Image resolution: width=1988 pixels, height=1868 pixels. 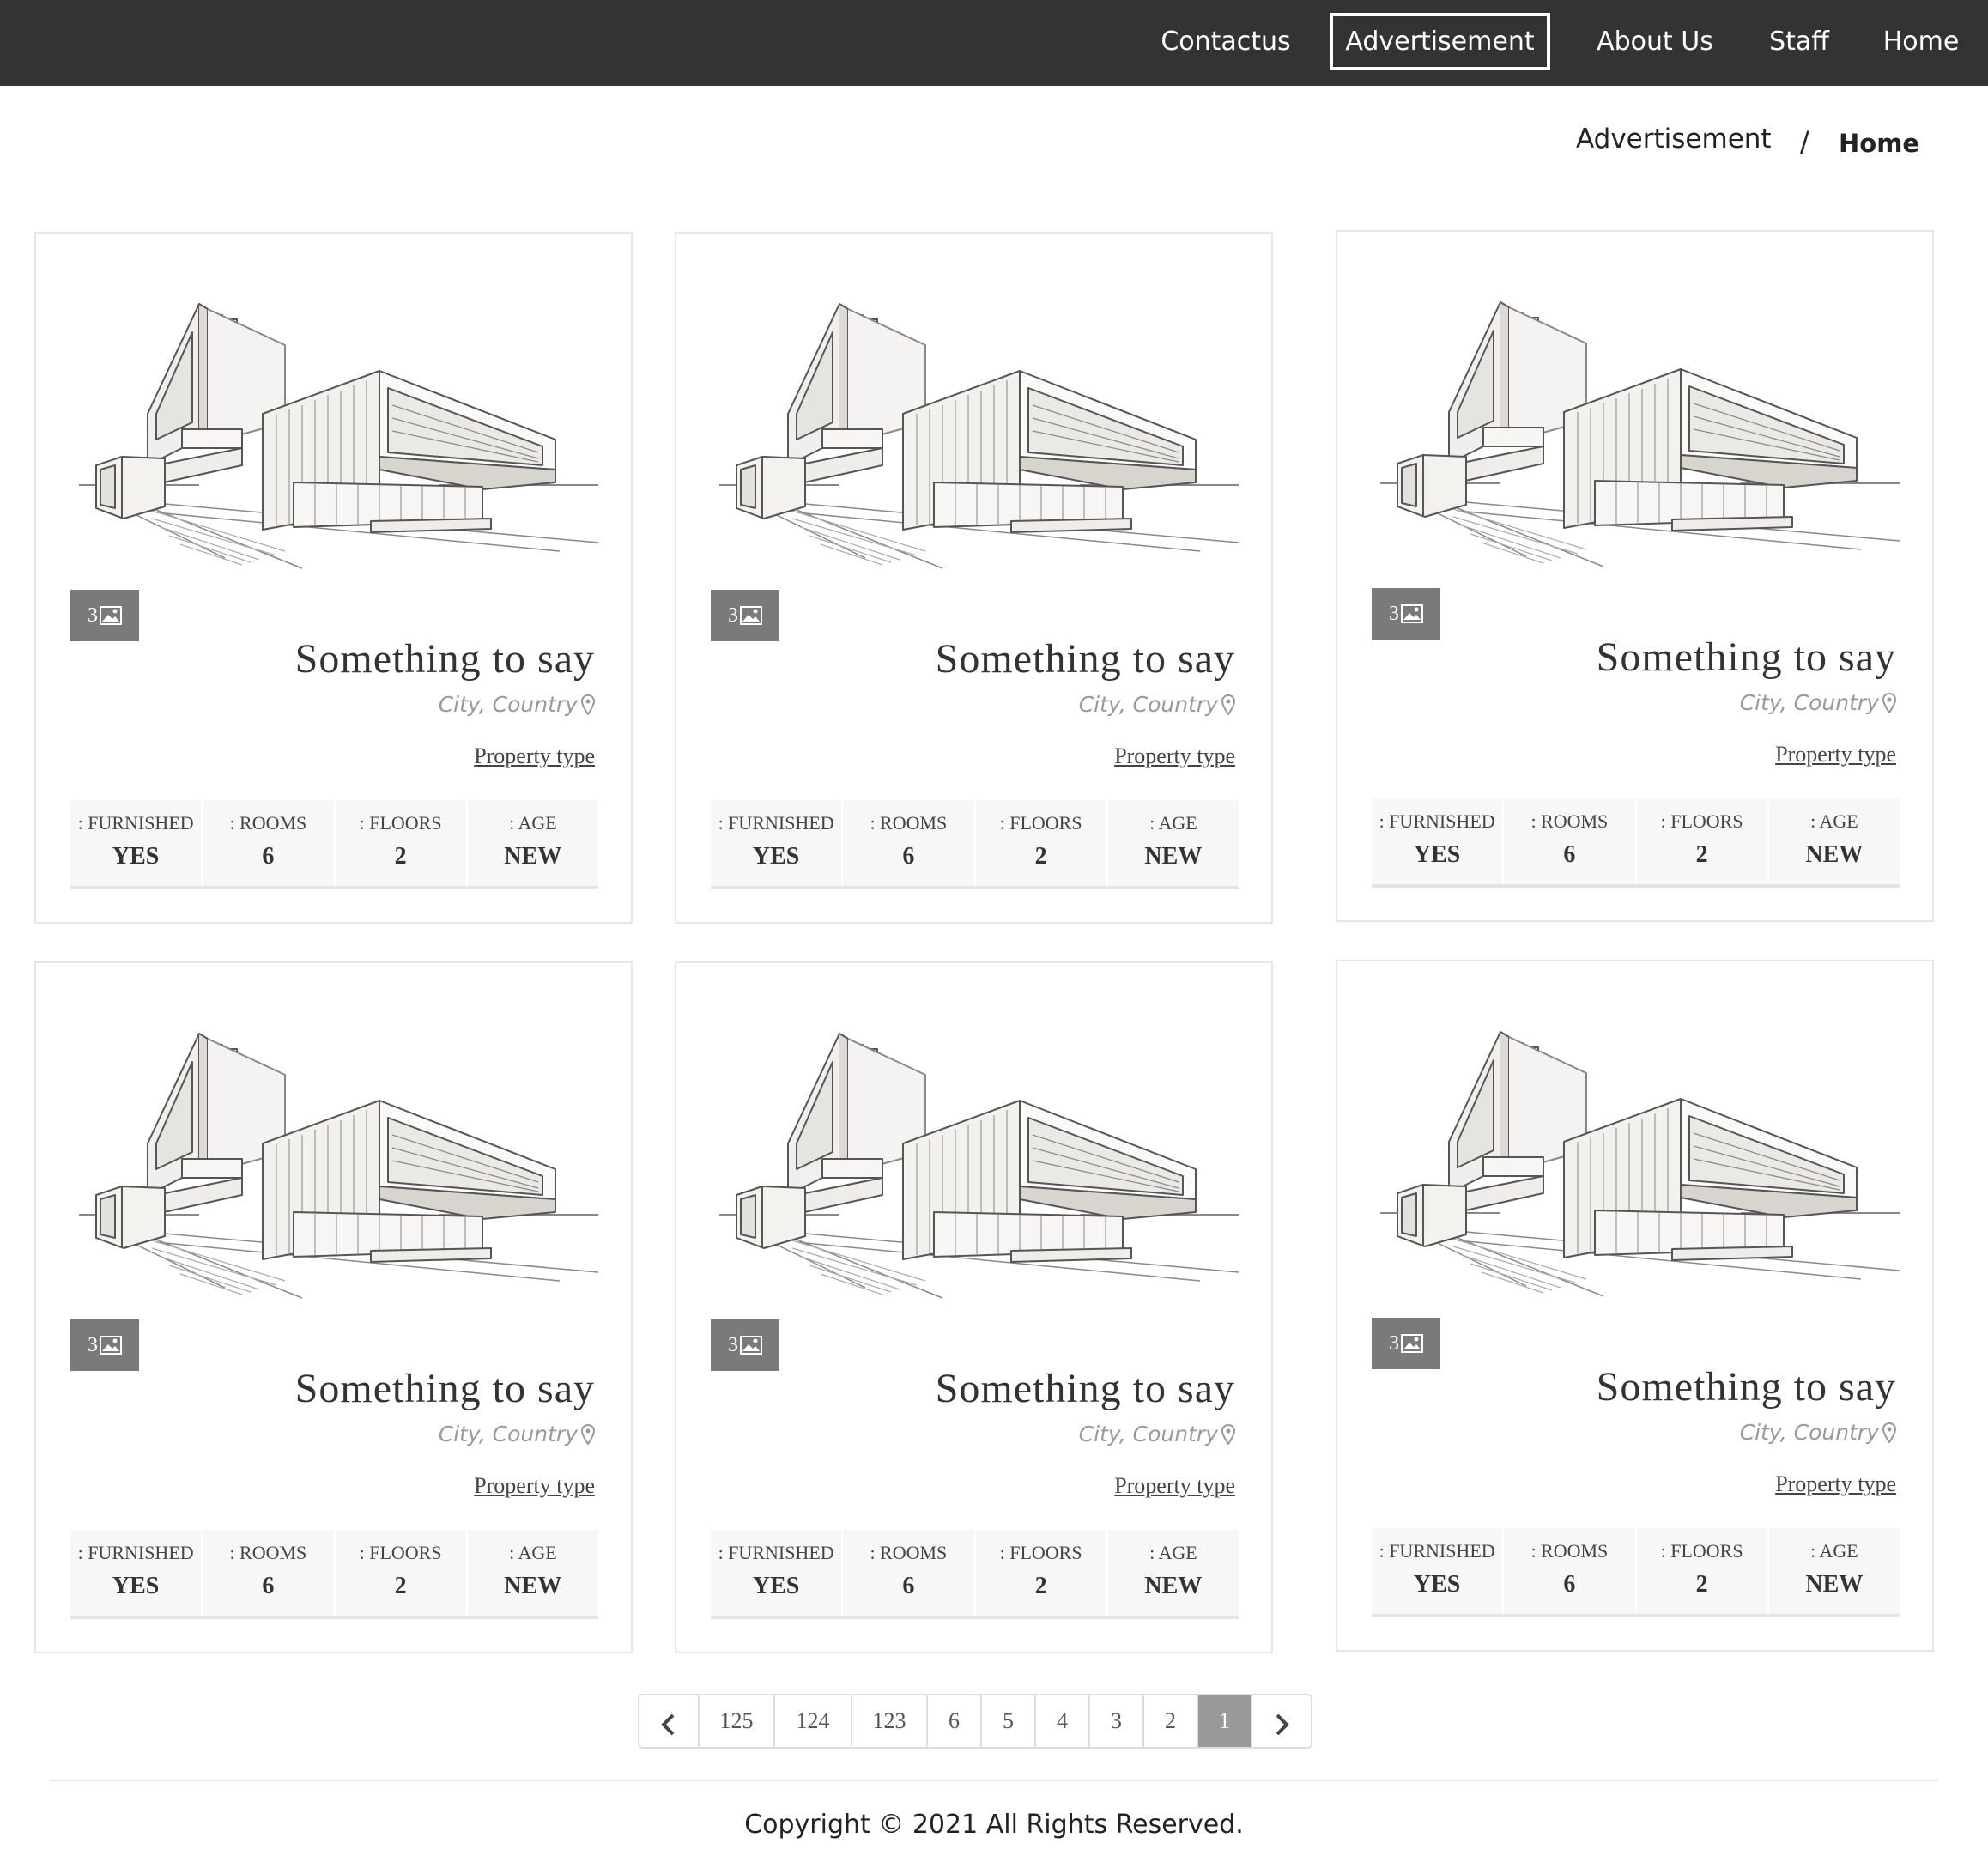 I want to click on pagination: 125 124 123 6 5 4 3 2 1, so click(x=975, y=1721).